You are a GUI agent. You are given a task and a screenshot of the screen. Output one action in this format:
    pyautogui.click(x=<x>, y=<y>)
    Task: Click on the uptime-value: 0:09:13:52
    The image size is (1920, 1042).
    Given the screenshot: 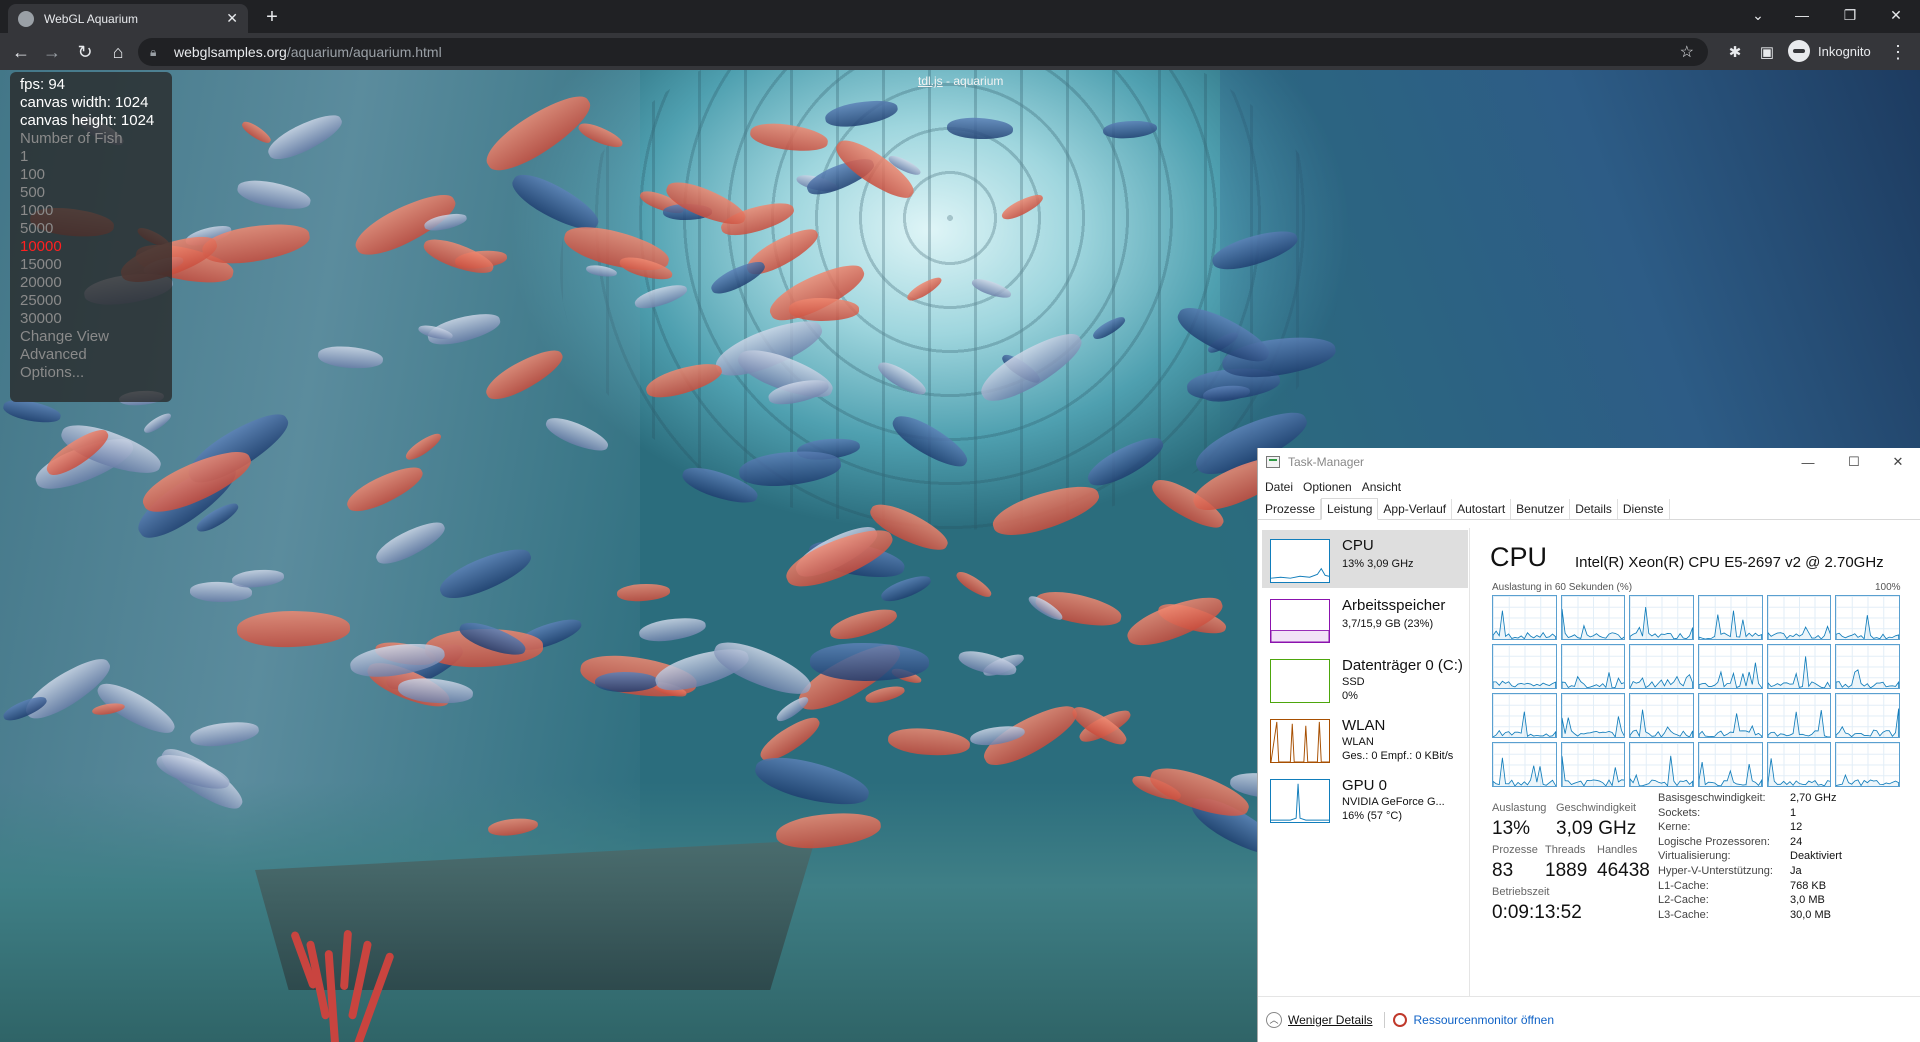 What is the action you would take?
    pyautogui.click(x=1537, y=912)
    